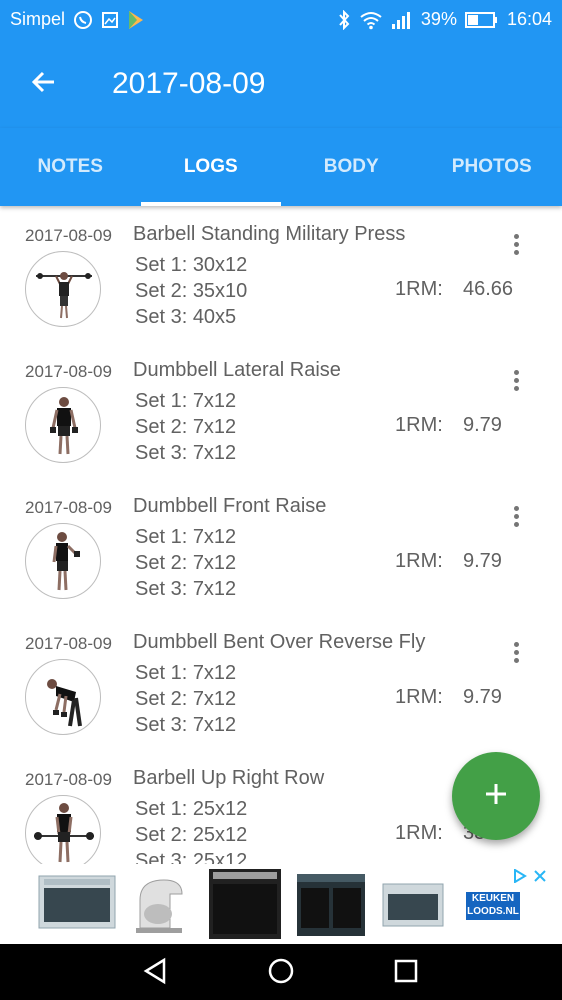 Image resolution: width=562 pixels, height=1000 pixels. What do you see at coordinates (269, 234) in the screenshot?
I see `exercise-name: Barbell Standing Military Press` at bounding box center [269, 234].